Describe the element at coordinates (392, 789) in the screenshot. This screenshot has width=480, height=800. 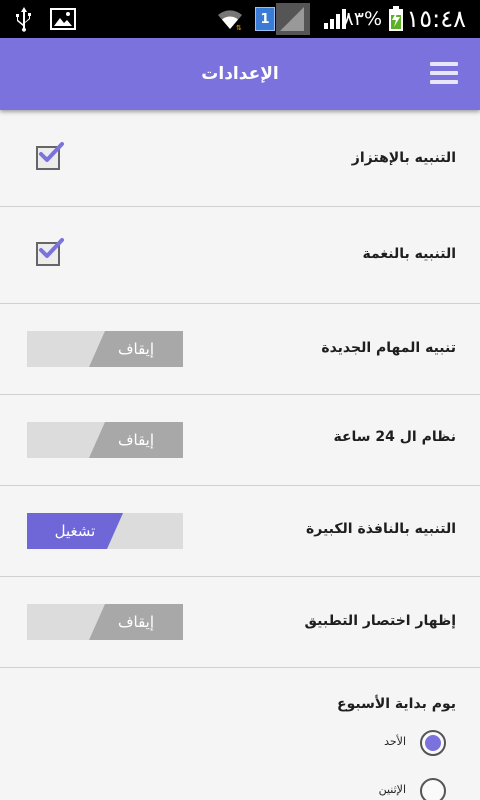
I see `radio-option-label: الإثنين` at that location.